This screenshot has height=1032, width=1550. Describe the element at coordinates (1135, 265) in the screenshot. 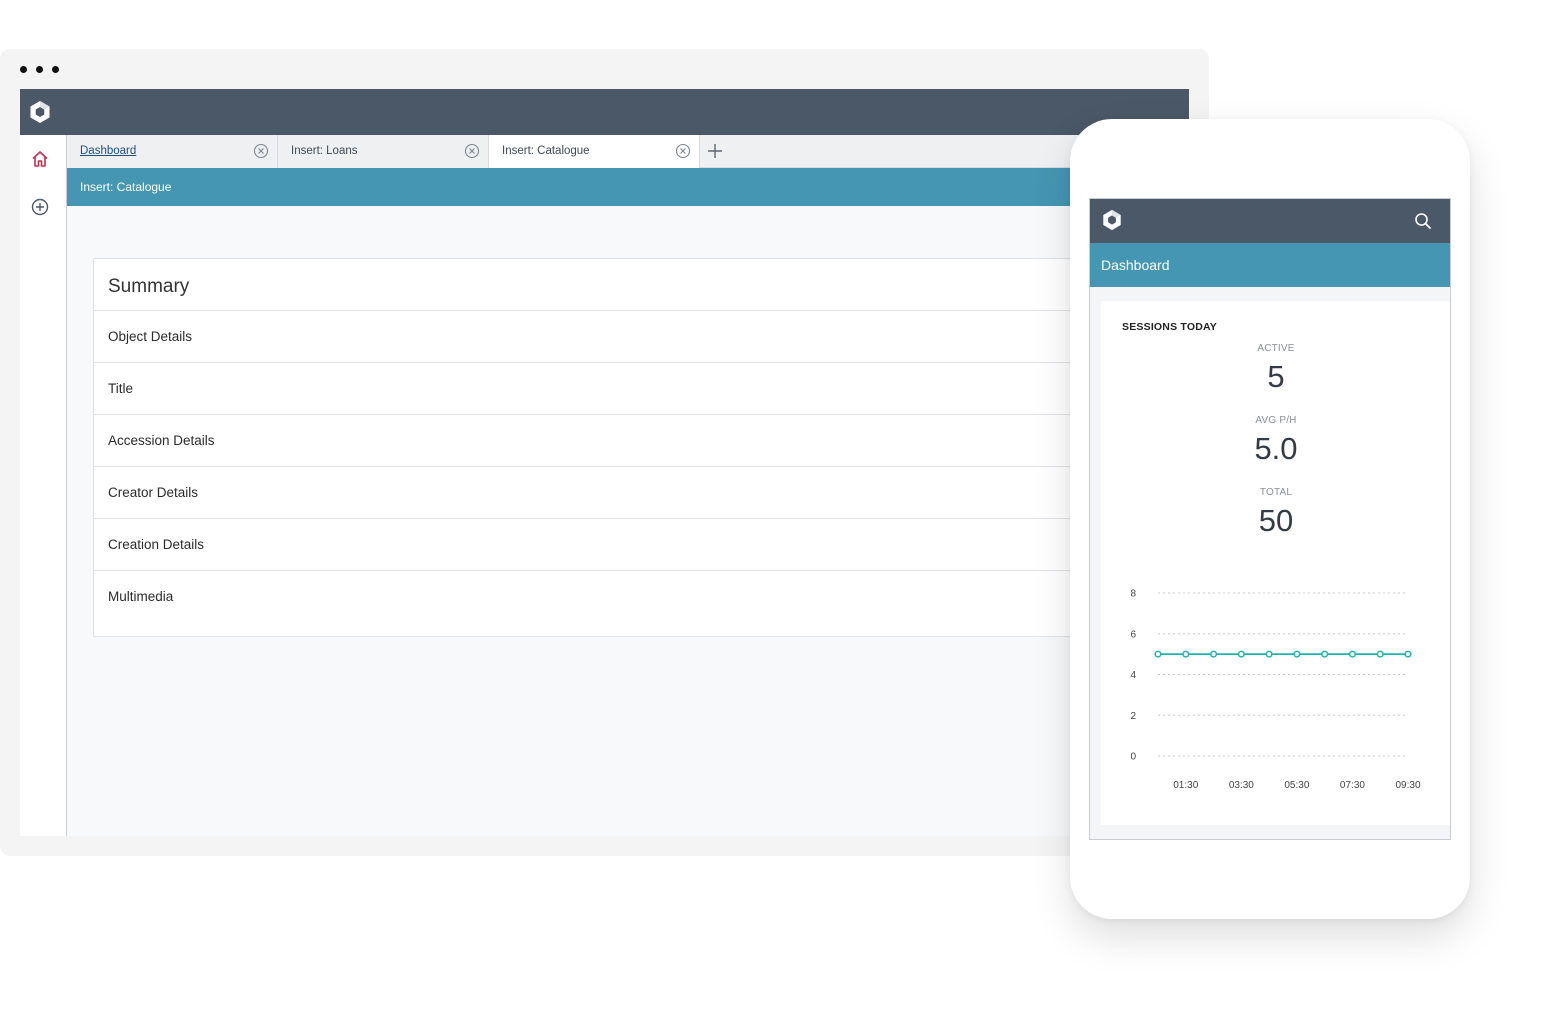

I see `phone-page-title: Dashboard` at that location.